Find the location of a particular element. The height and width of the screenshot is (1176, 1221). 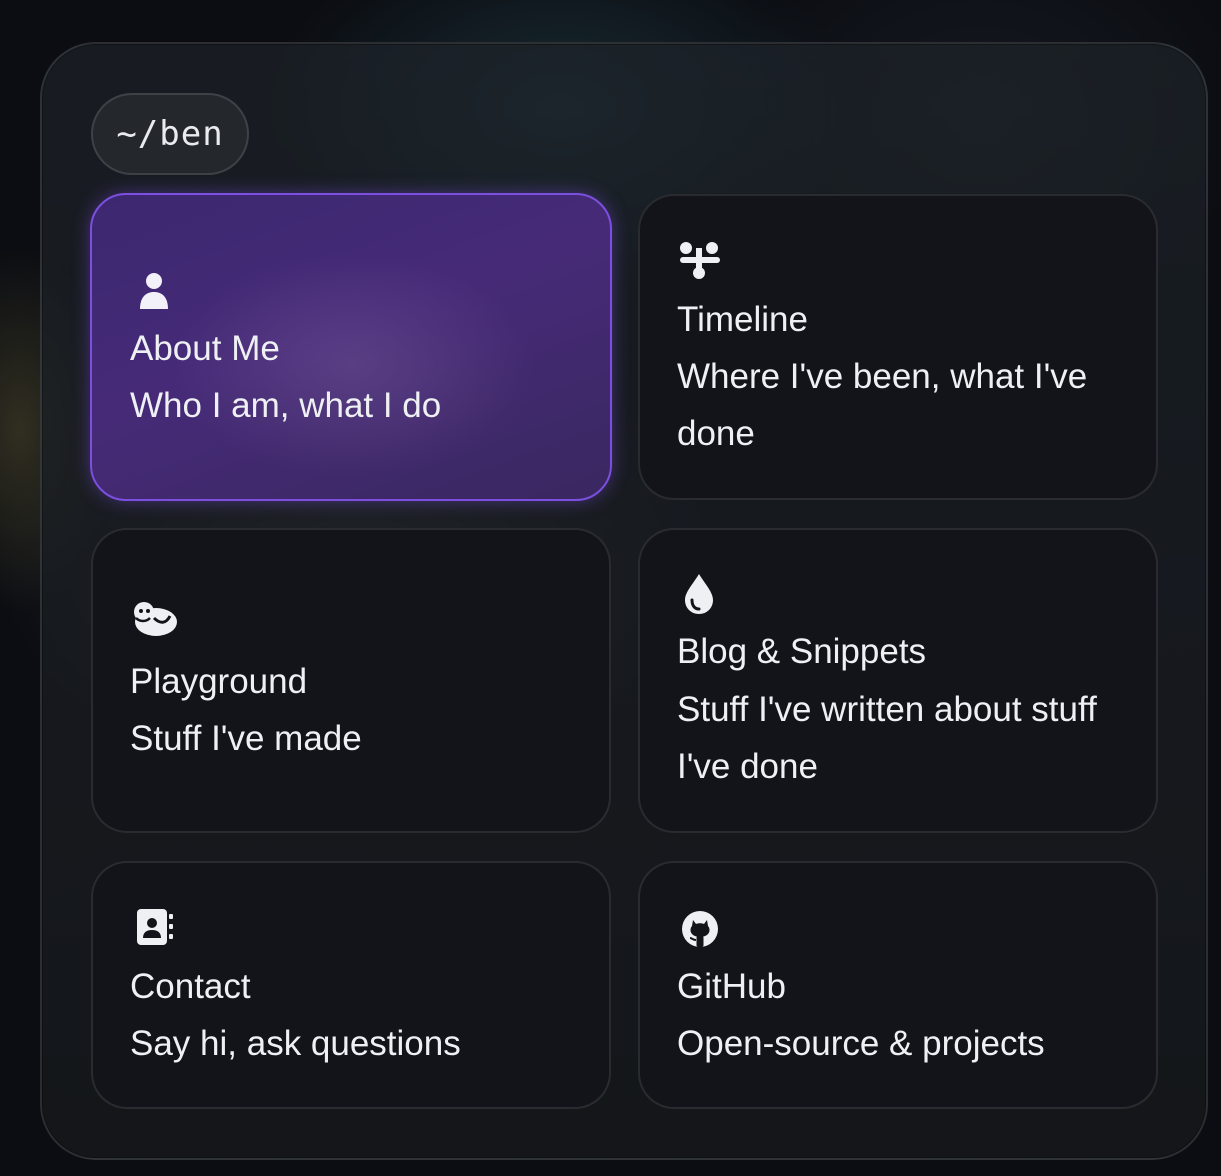

address-book-icon is located at coordinates (157, 929).